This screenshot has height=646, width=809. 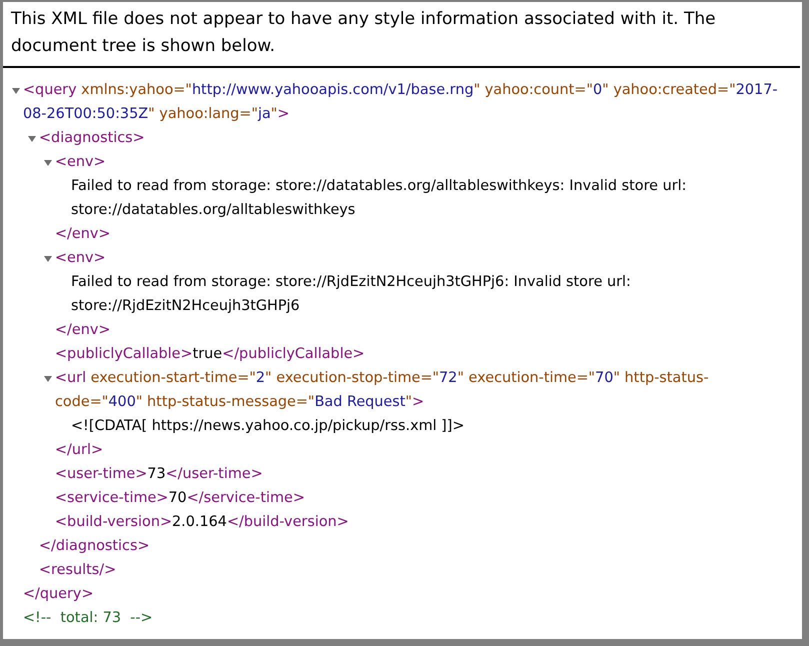 I want to click on xml-text-content: Failed to read from storage: store://RjdEzitN2Hceujh3tGHPj6: Invalid store url: store://RjdEzitN2Hceujh3tGHPj6, so click(x=351, y=294).